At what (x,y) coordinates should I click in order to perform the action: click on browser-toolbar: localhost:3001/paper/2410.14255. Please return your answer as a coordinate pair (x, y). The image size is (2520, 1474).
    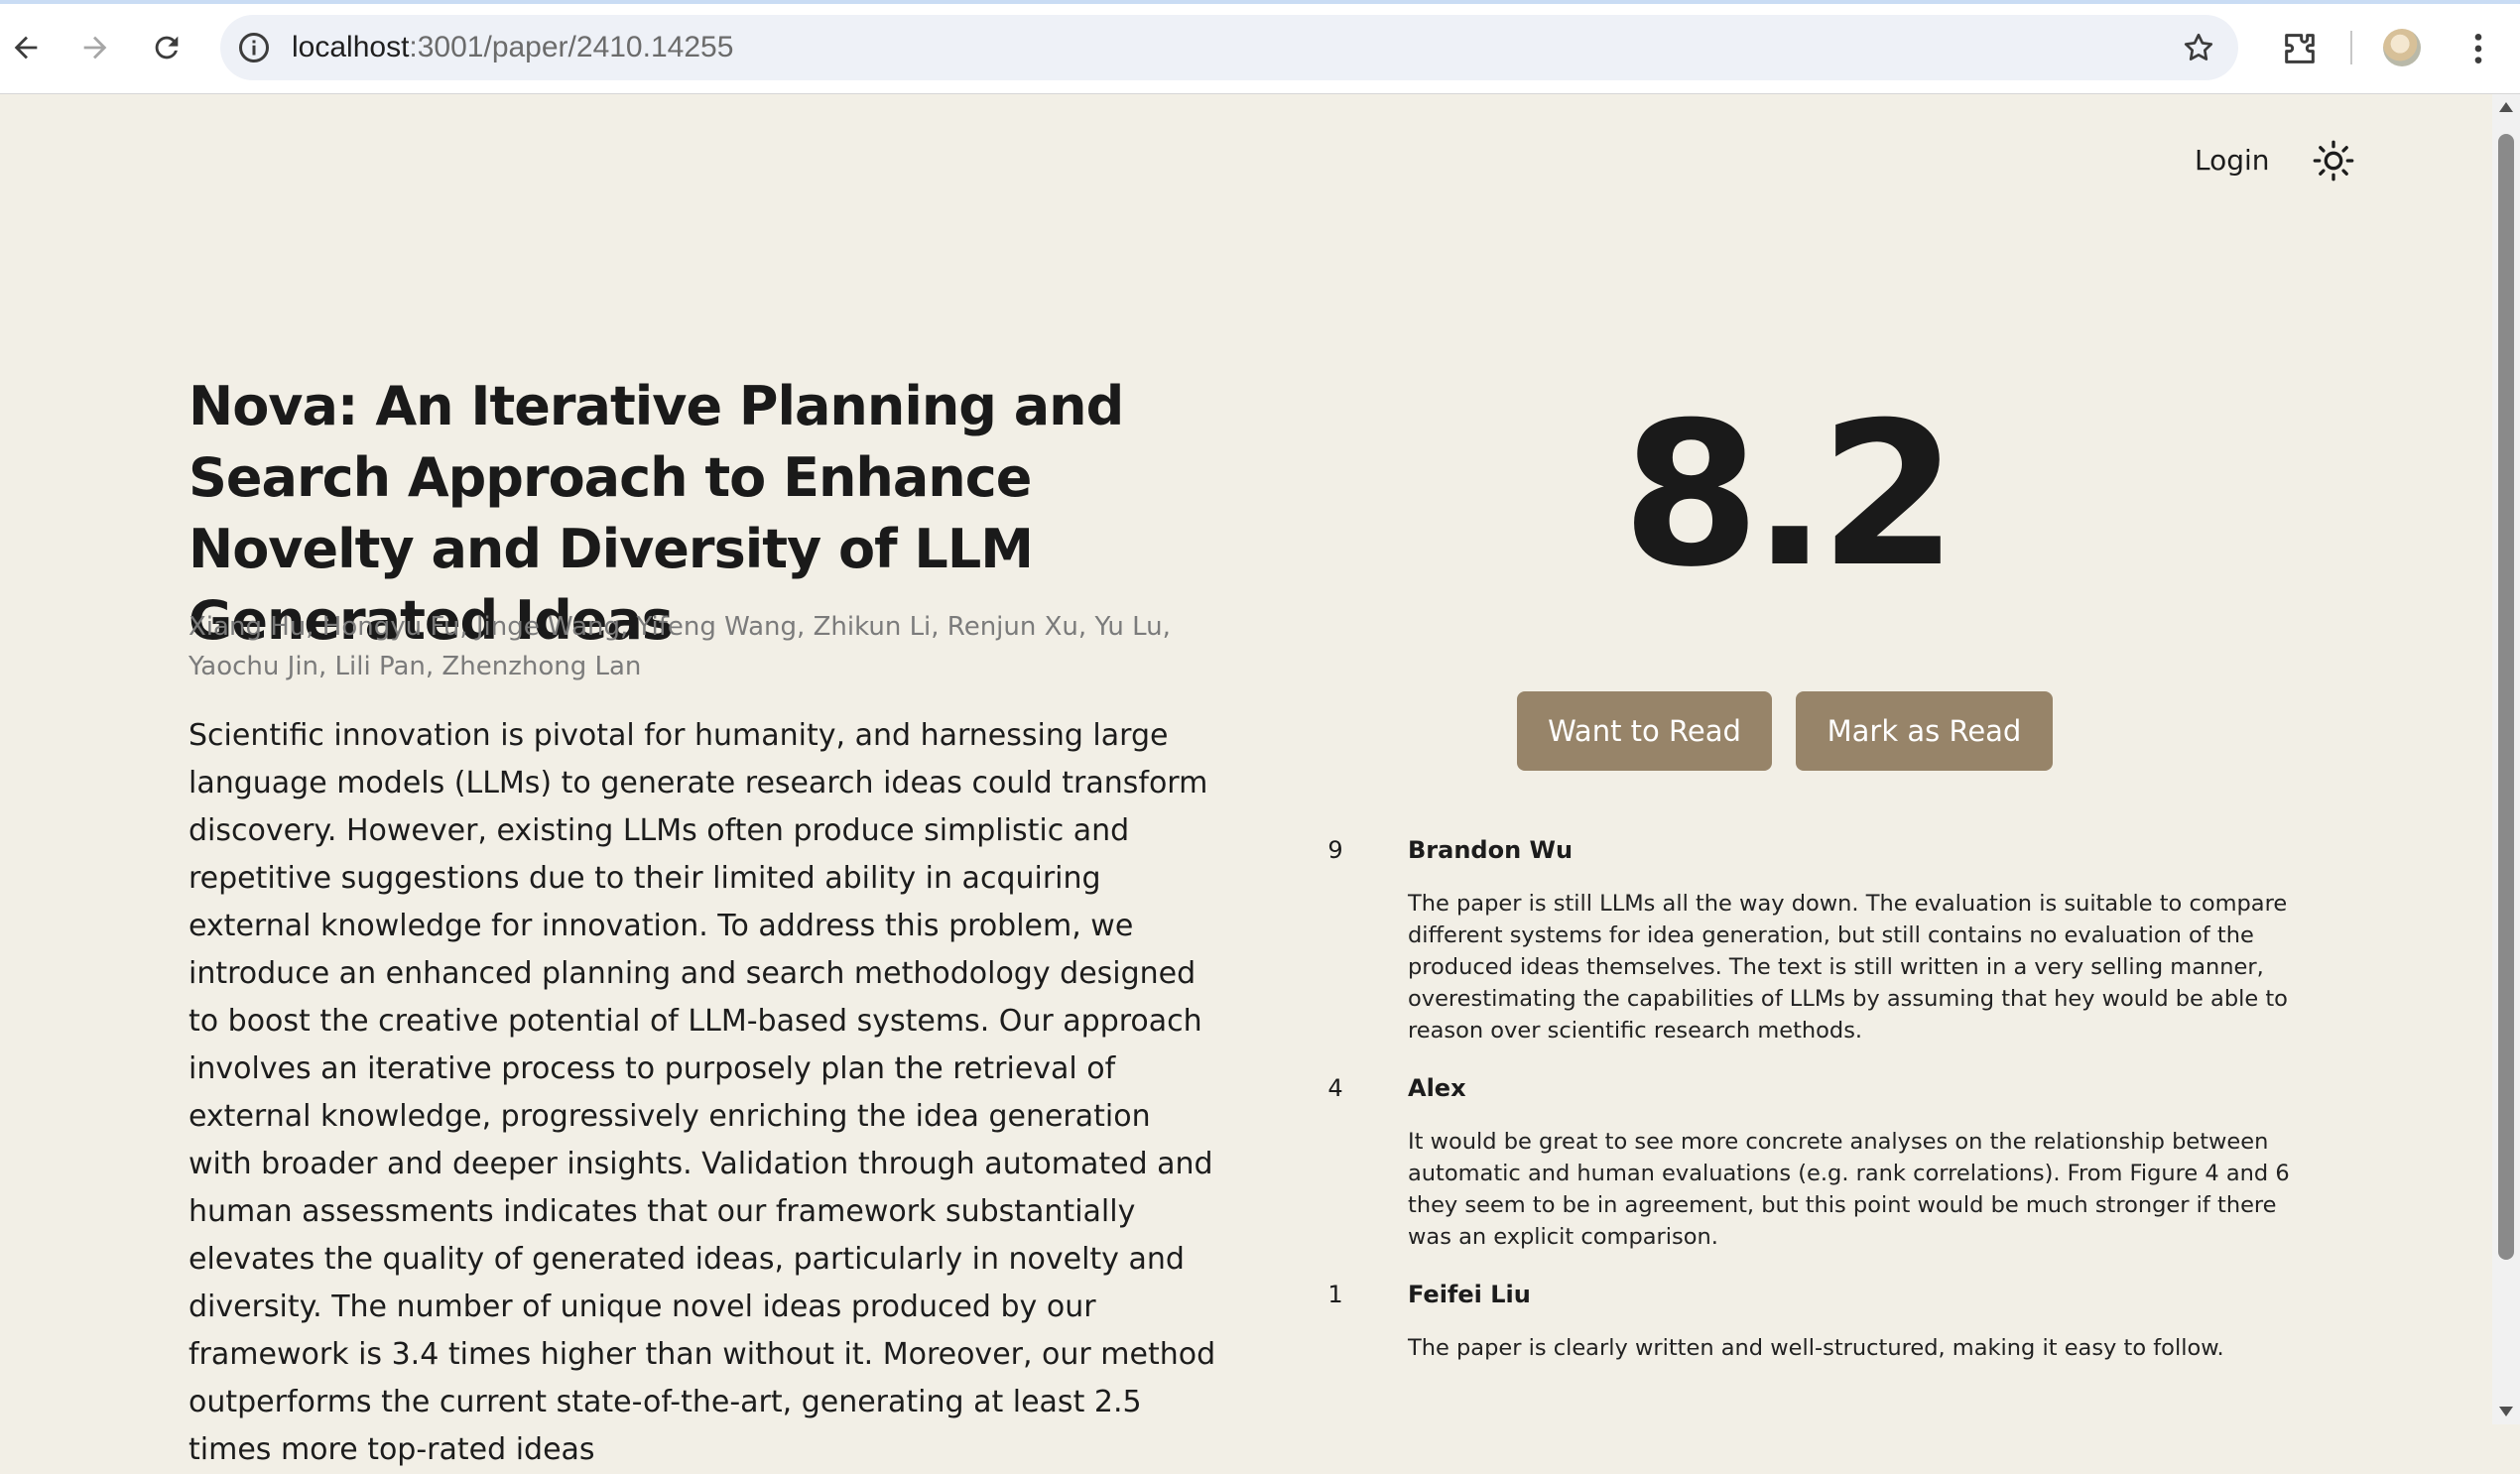
    Looking at the image, I should click on (1260, 47).